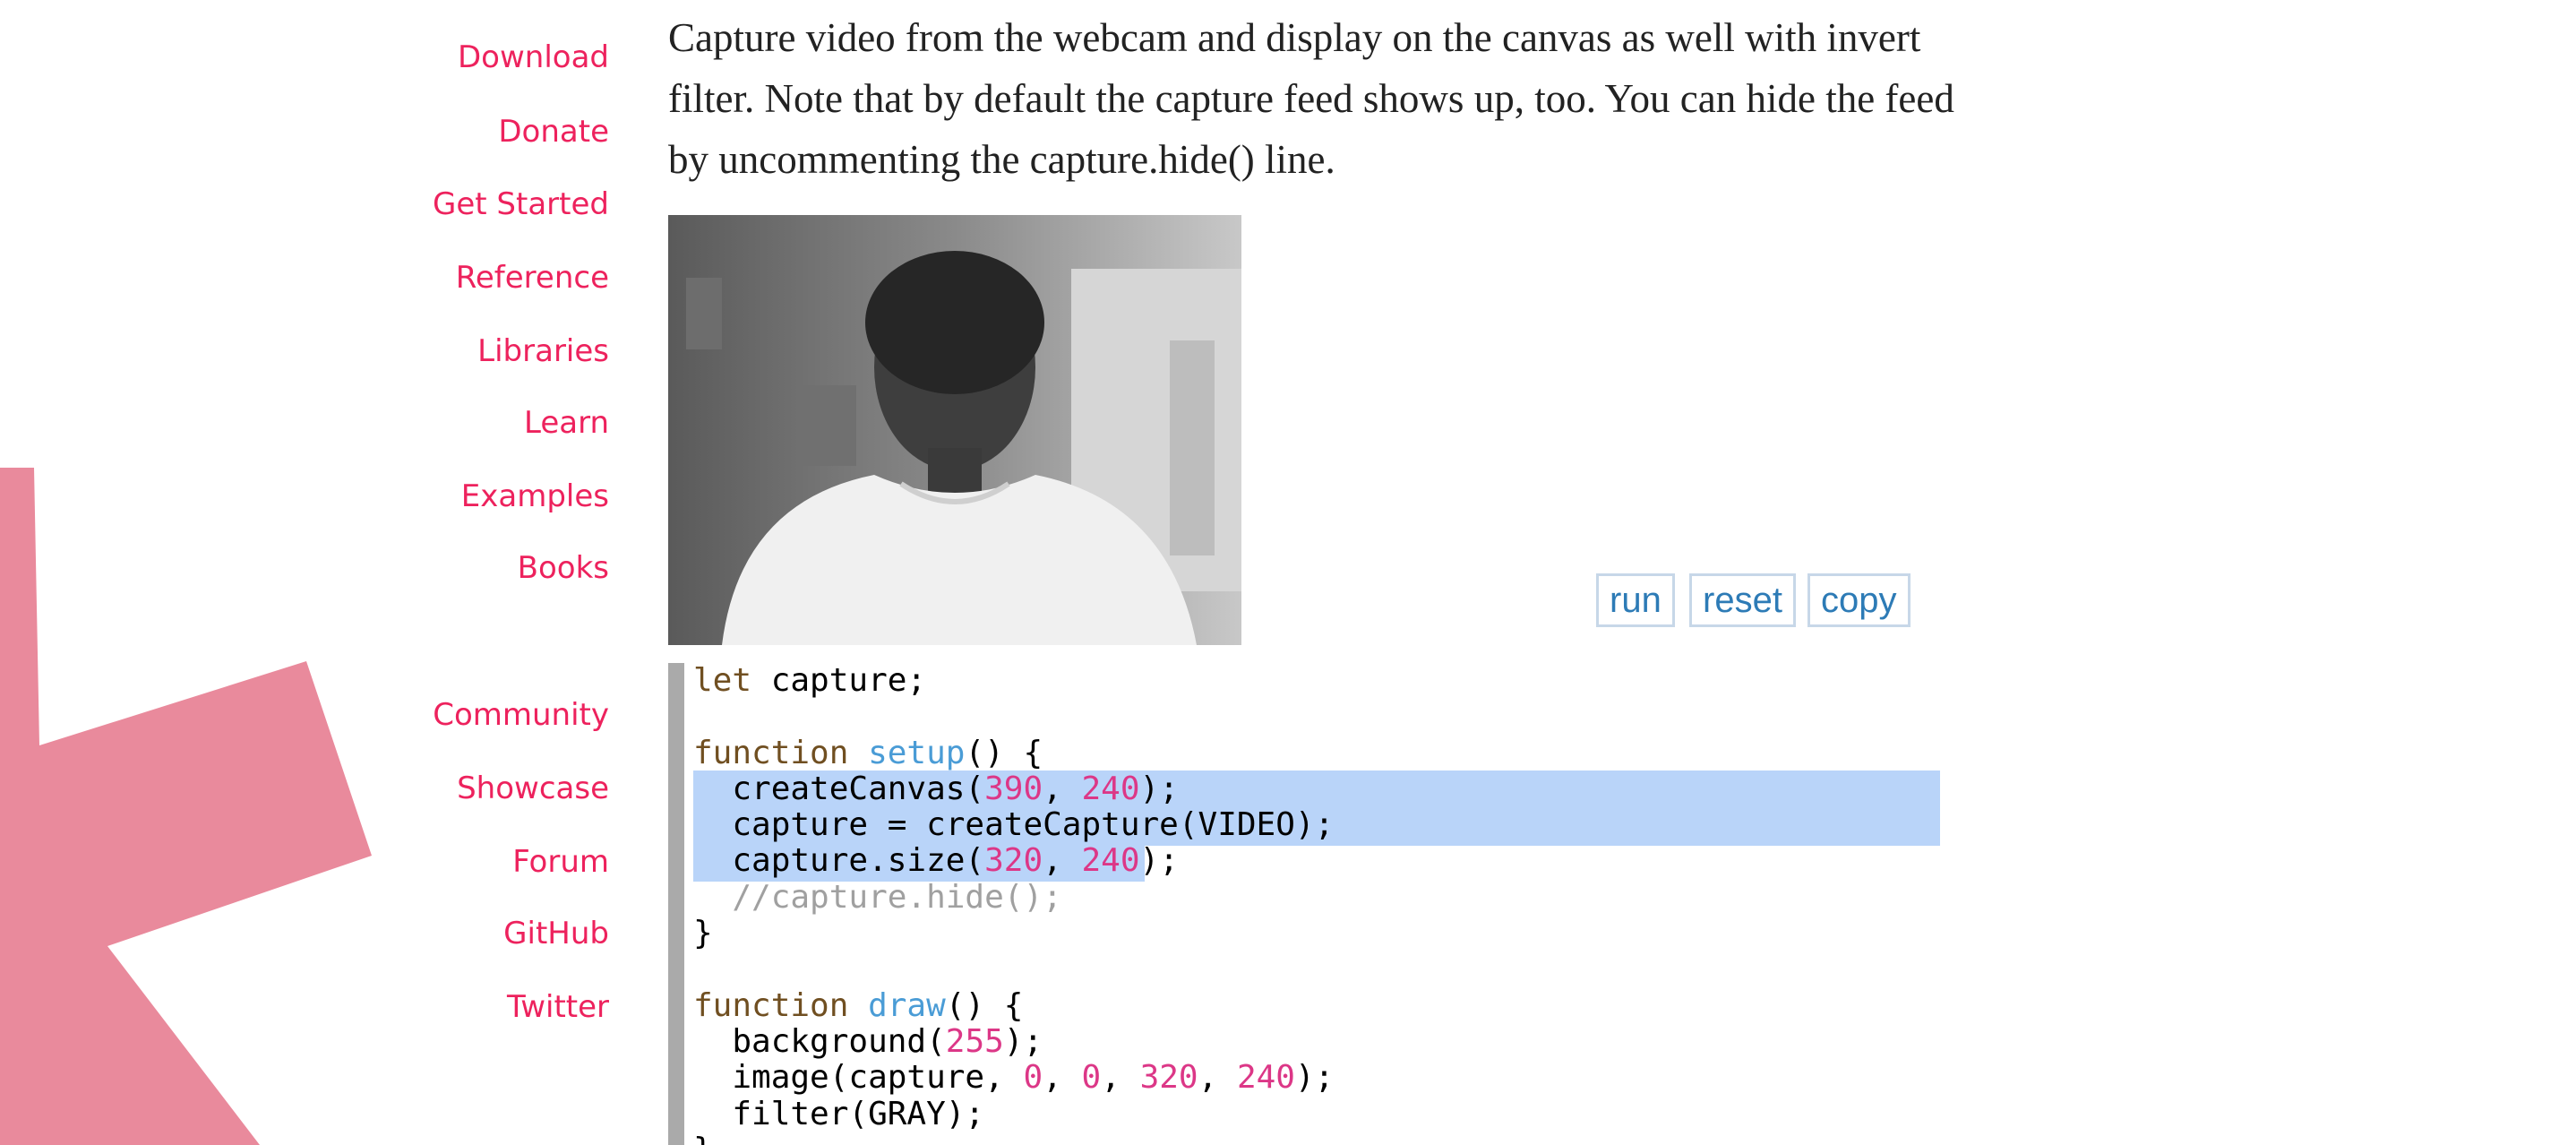 This screenshot has width=2576, height=1145. What do you see at coordinates (532, 278) in the screenshot?
I see `nav-reference: Reference` at bounding box center [532, 278].